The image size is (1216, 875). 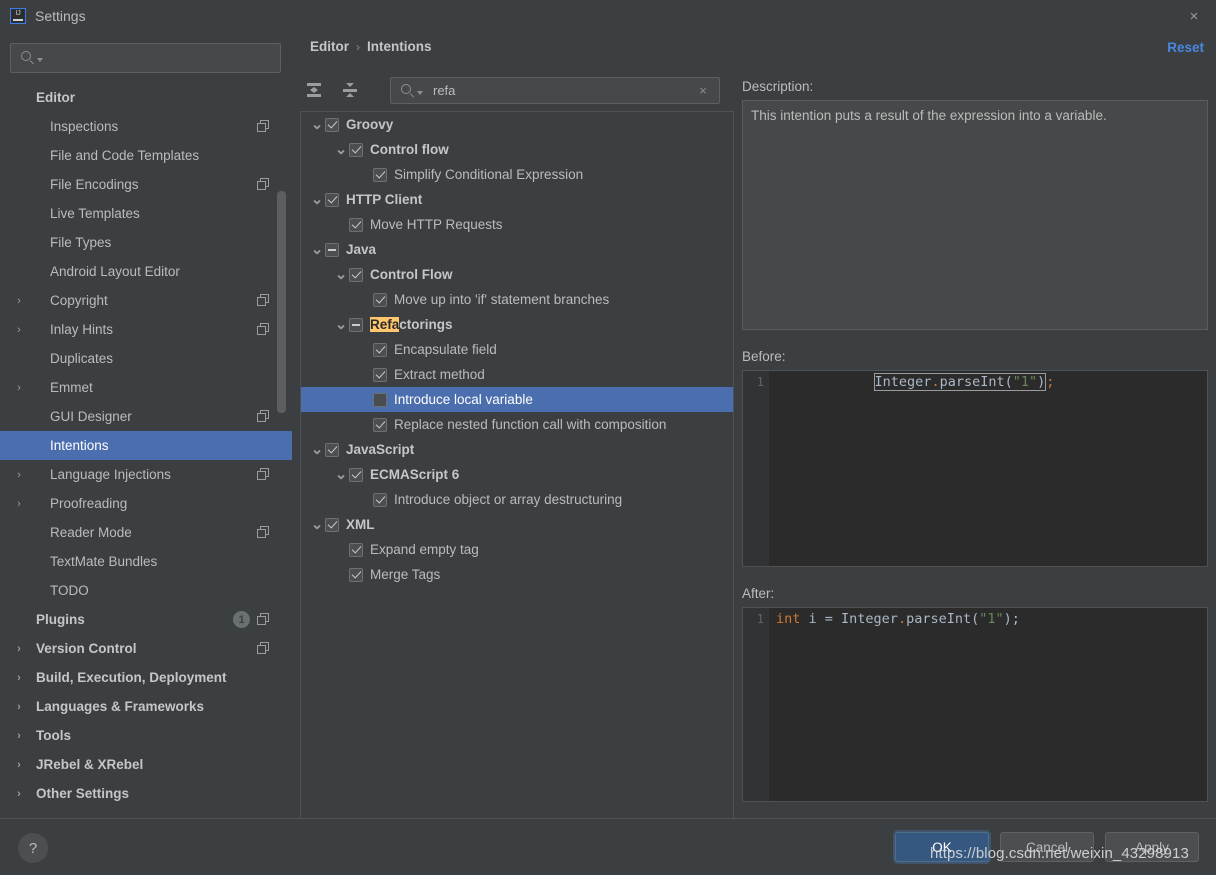 What do you see at coordinates (146, 677) in the screenshot?
I see `sidebar-item-build-execution-deployment: › Build, Execution, Deployment` at bounding box center [146, 677].